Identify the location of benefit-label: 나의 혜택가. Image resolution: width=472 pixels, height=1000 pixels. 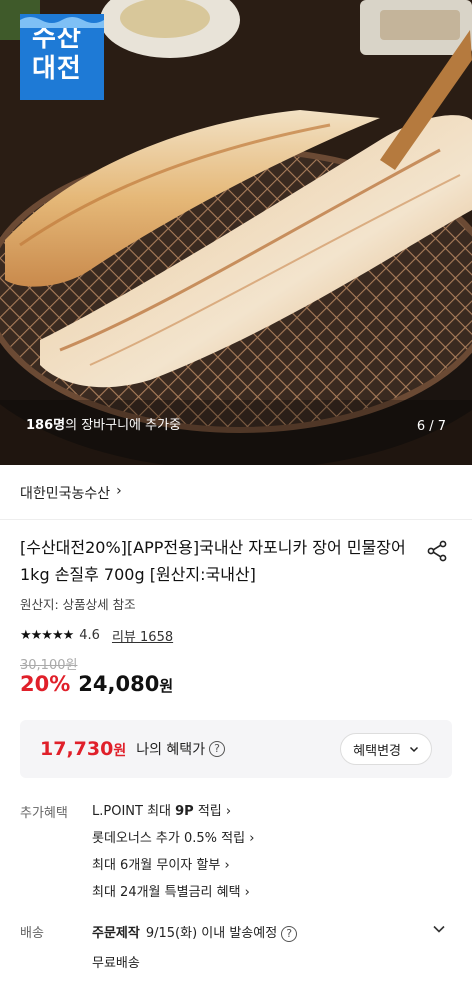
(171, 750).